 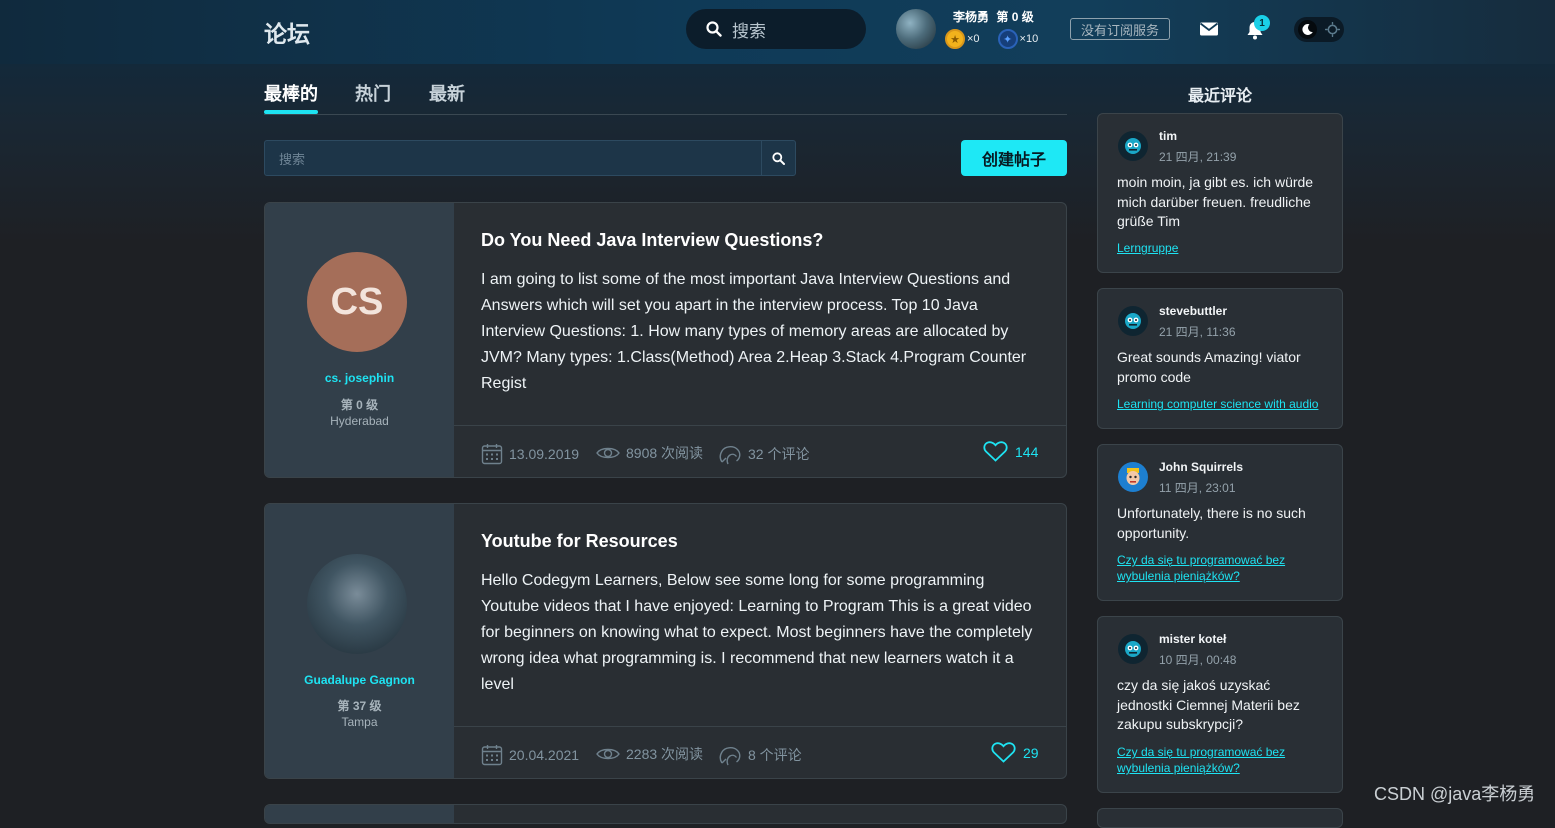 I want to click on post-footer: 20.04.2021 2283 次阅读 8 个评论 29, so click(x=760, y=752).